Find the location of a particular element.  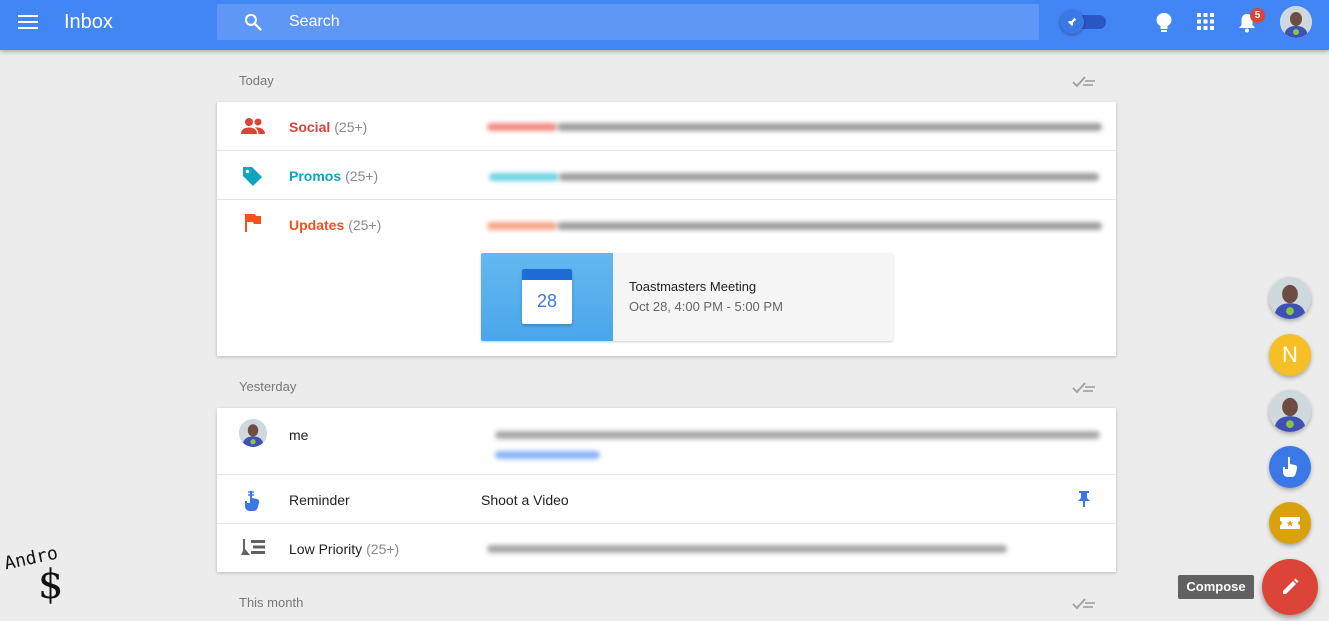

top-app-bar: Inbox Search 5 is located at coordinates (664, 25).